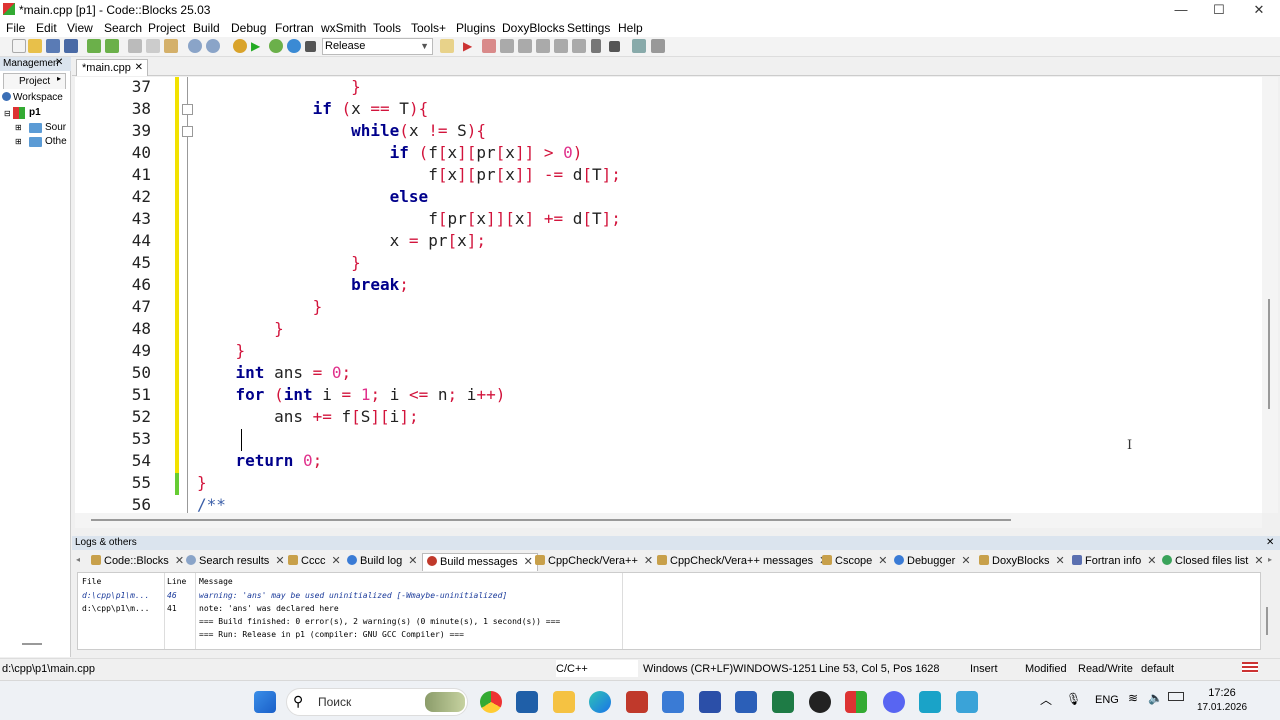  What do you see at coordinates (1155, 698) in the screenshot?
I see `volume-icon: 🔈` at bounding box center [1155, 698].